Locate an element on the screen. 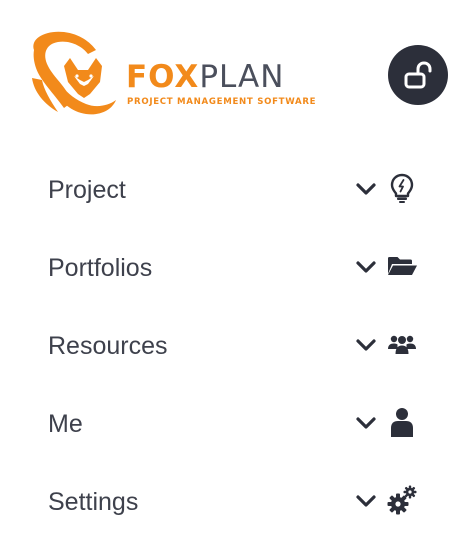 The height and width of the screenshot is (560, 474). menu-item-label: Project is located at coordinates (87, 190).